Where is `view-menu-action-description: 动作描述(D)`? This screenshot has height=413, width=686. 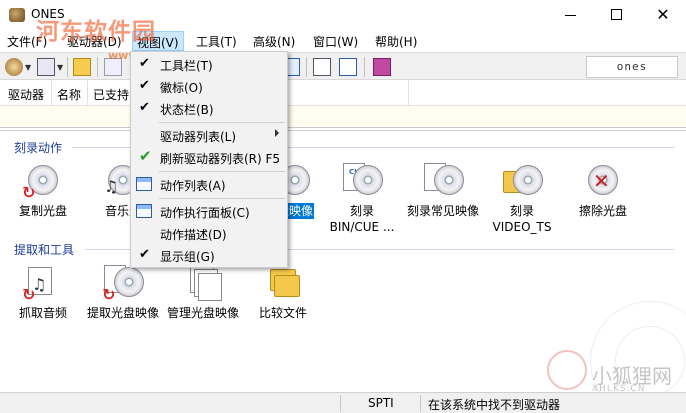
view-menu-action-description: 动作描述(D) is located at coordinates (209, 233).